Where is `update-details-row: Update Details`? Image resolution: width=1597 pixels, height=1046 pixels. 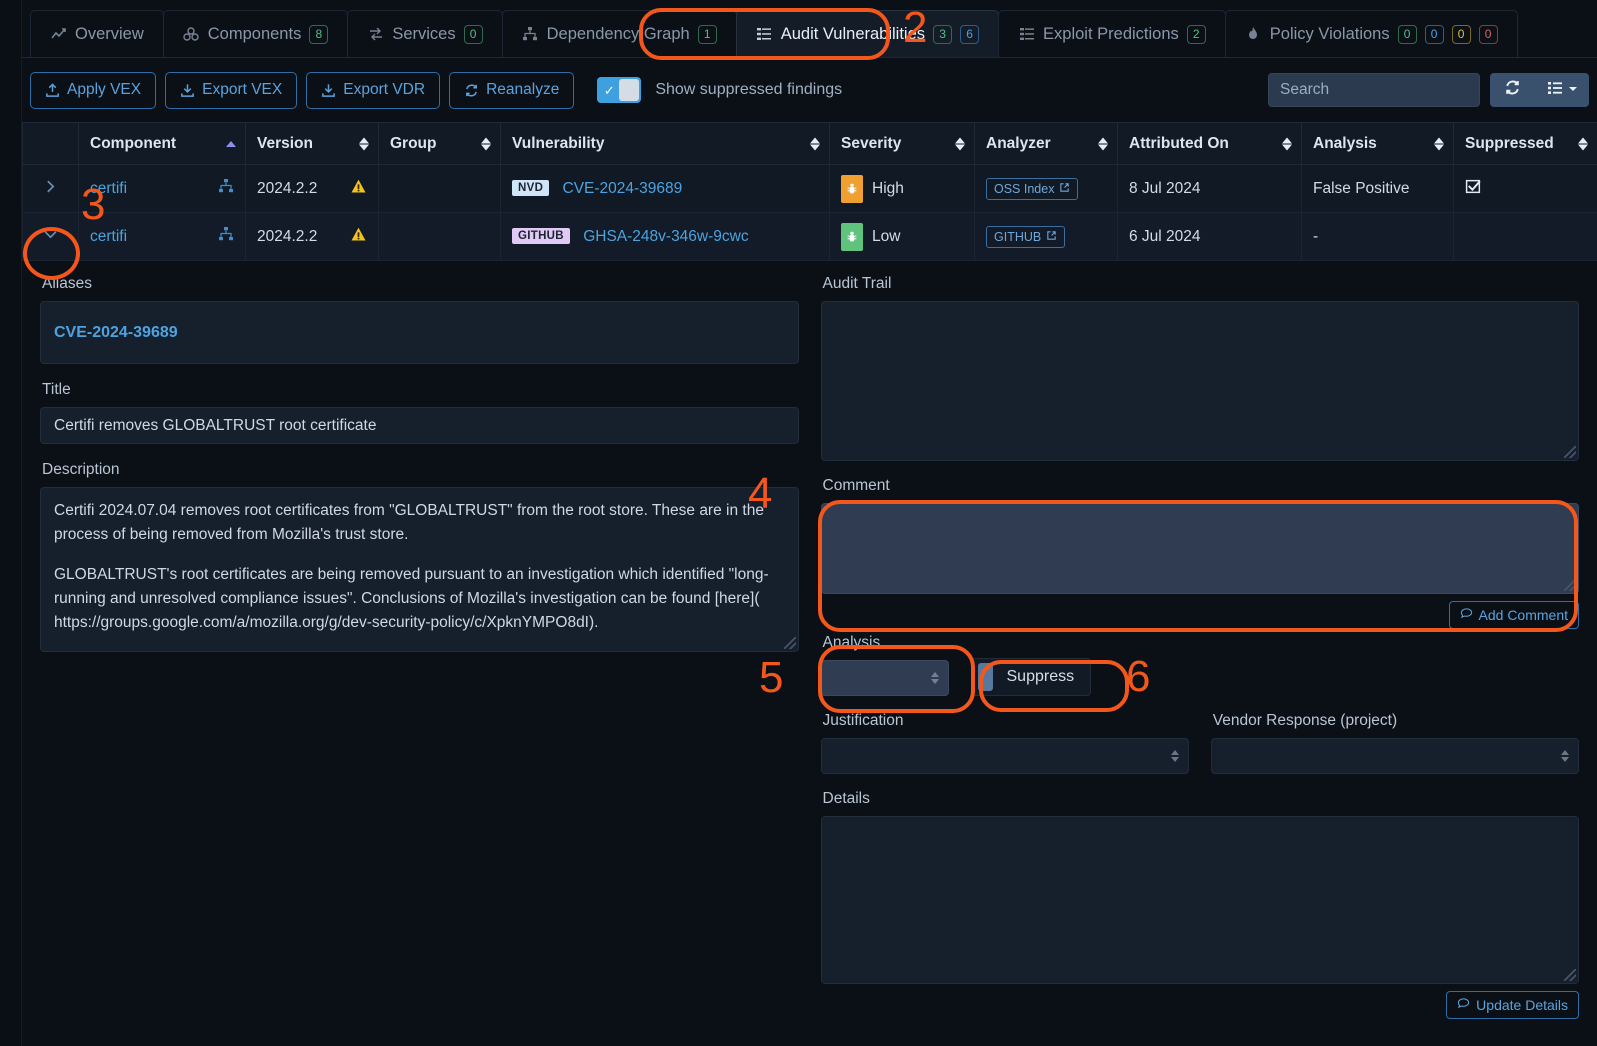 update-details-row: Update Details is located at coordinates (1200, 1005).